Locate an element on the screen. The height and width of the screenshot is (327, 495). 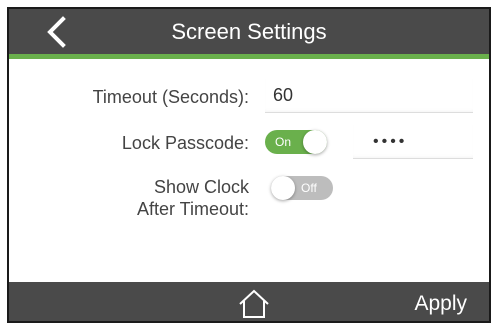
home-icon is located at coordinates (254, 303).